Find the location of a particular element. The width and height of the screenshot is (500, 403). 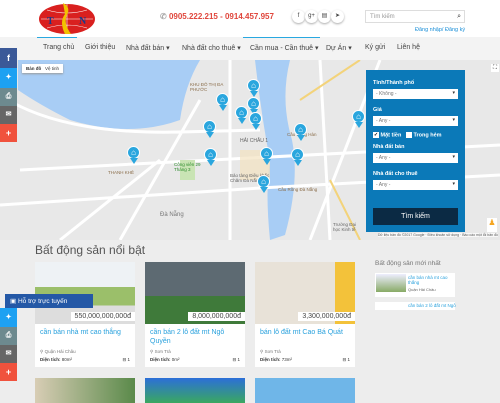

nav-contact: Liên hệ is located at coordinates (408, 47).